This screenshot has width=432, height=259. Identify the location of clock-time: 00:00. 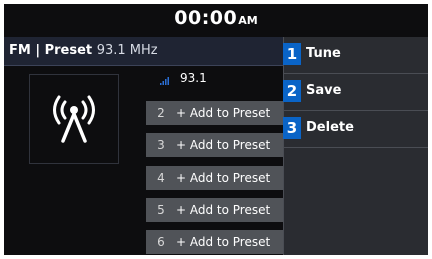
(206, 18).